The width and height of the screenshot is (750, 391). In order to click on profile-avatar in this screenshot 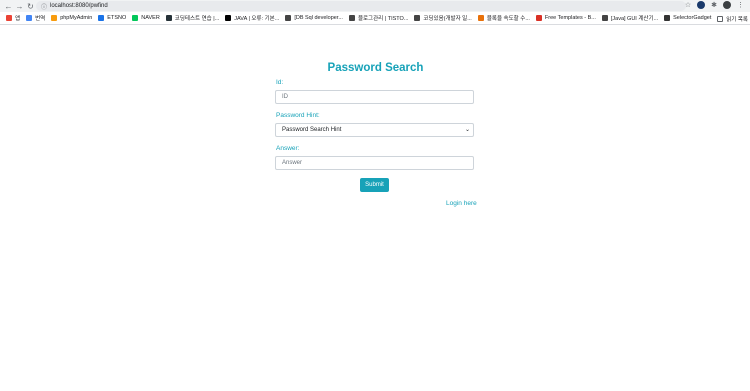, I will do `click(727, 5)`.